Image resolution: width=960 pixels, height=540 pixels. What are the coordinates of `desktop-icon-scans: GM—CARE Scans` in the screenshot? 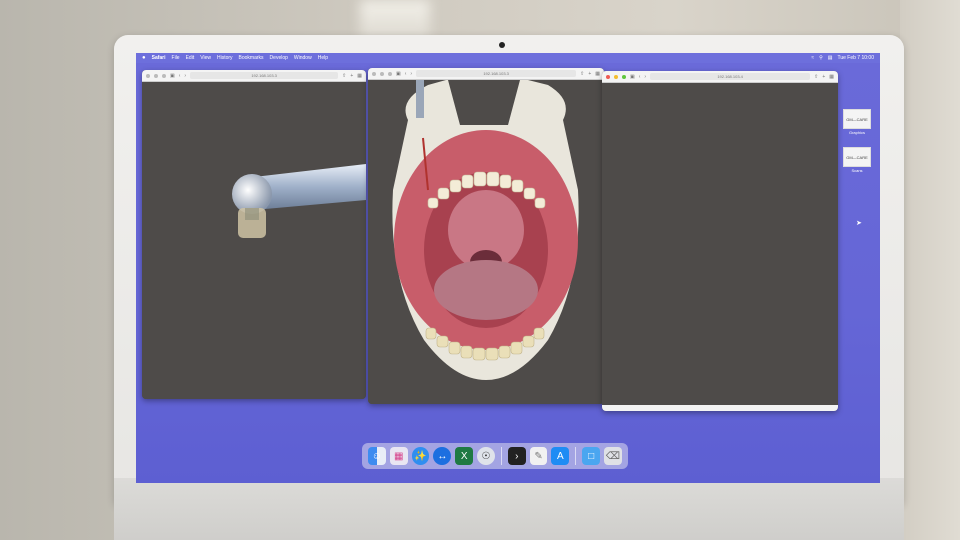 It's located at (857, 160).